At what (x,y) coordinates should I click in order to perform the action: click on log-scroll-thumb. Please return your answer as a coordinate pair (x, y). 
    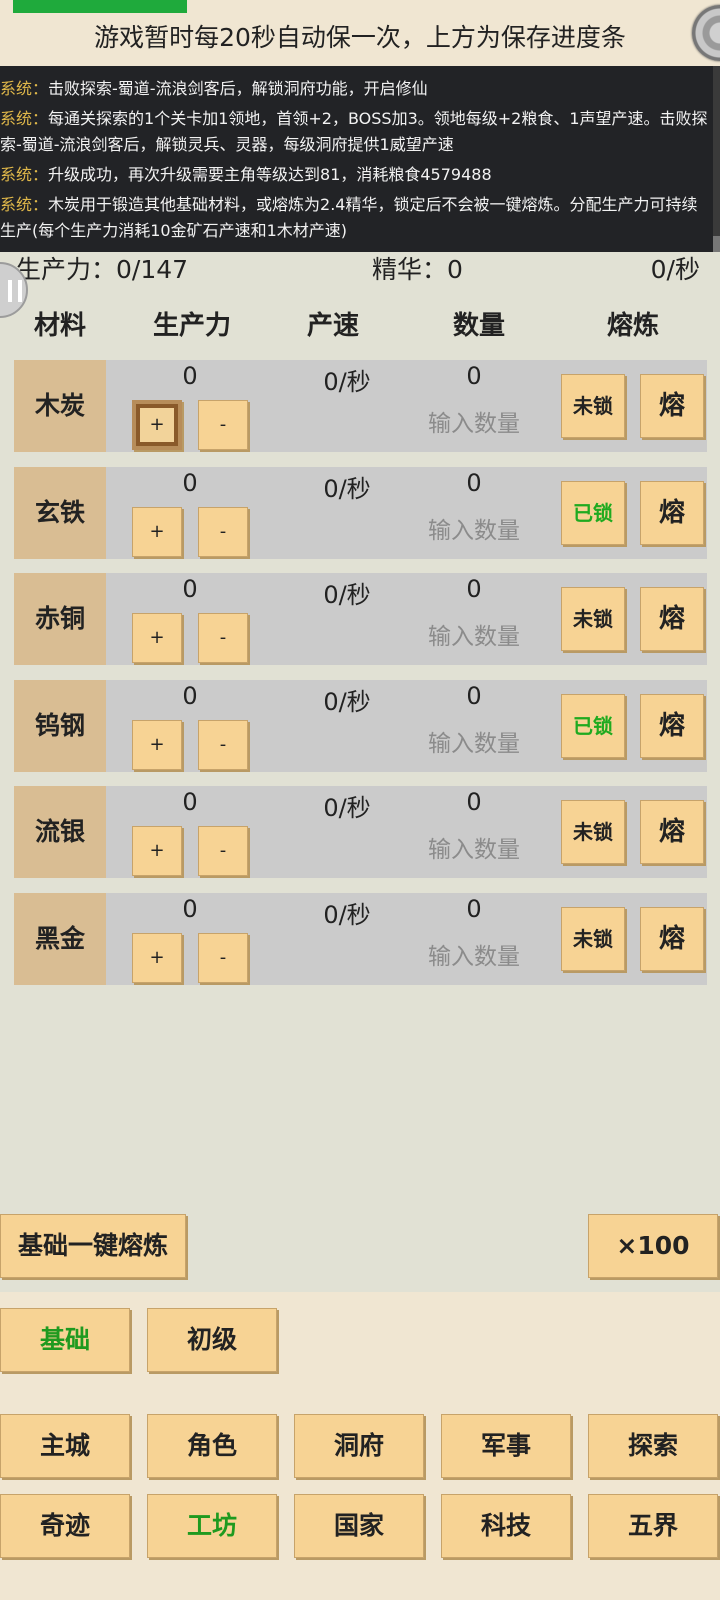
    Looking at the image, I should click on (716, 244).